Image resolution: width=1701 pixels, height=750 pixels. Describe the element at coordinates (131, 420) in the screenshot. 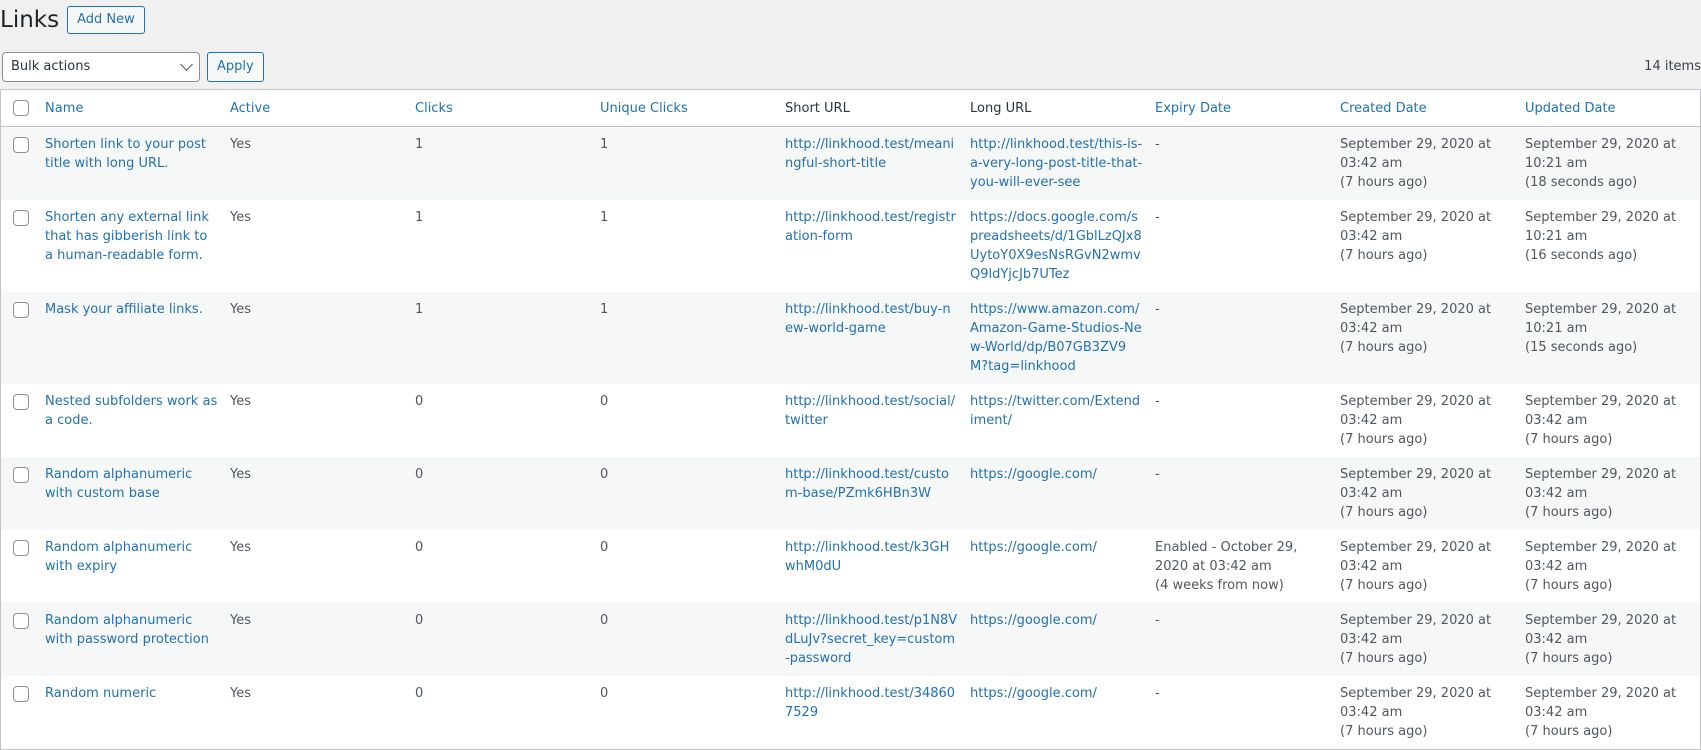

I see `link-name: Nested subfolders work as a code.` at that location.